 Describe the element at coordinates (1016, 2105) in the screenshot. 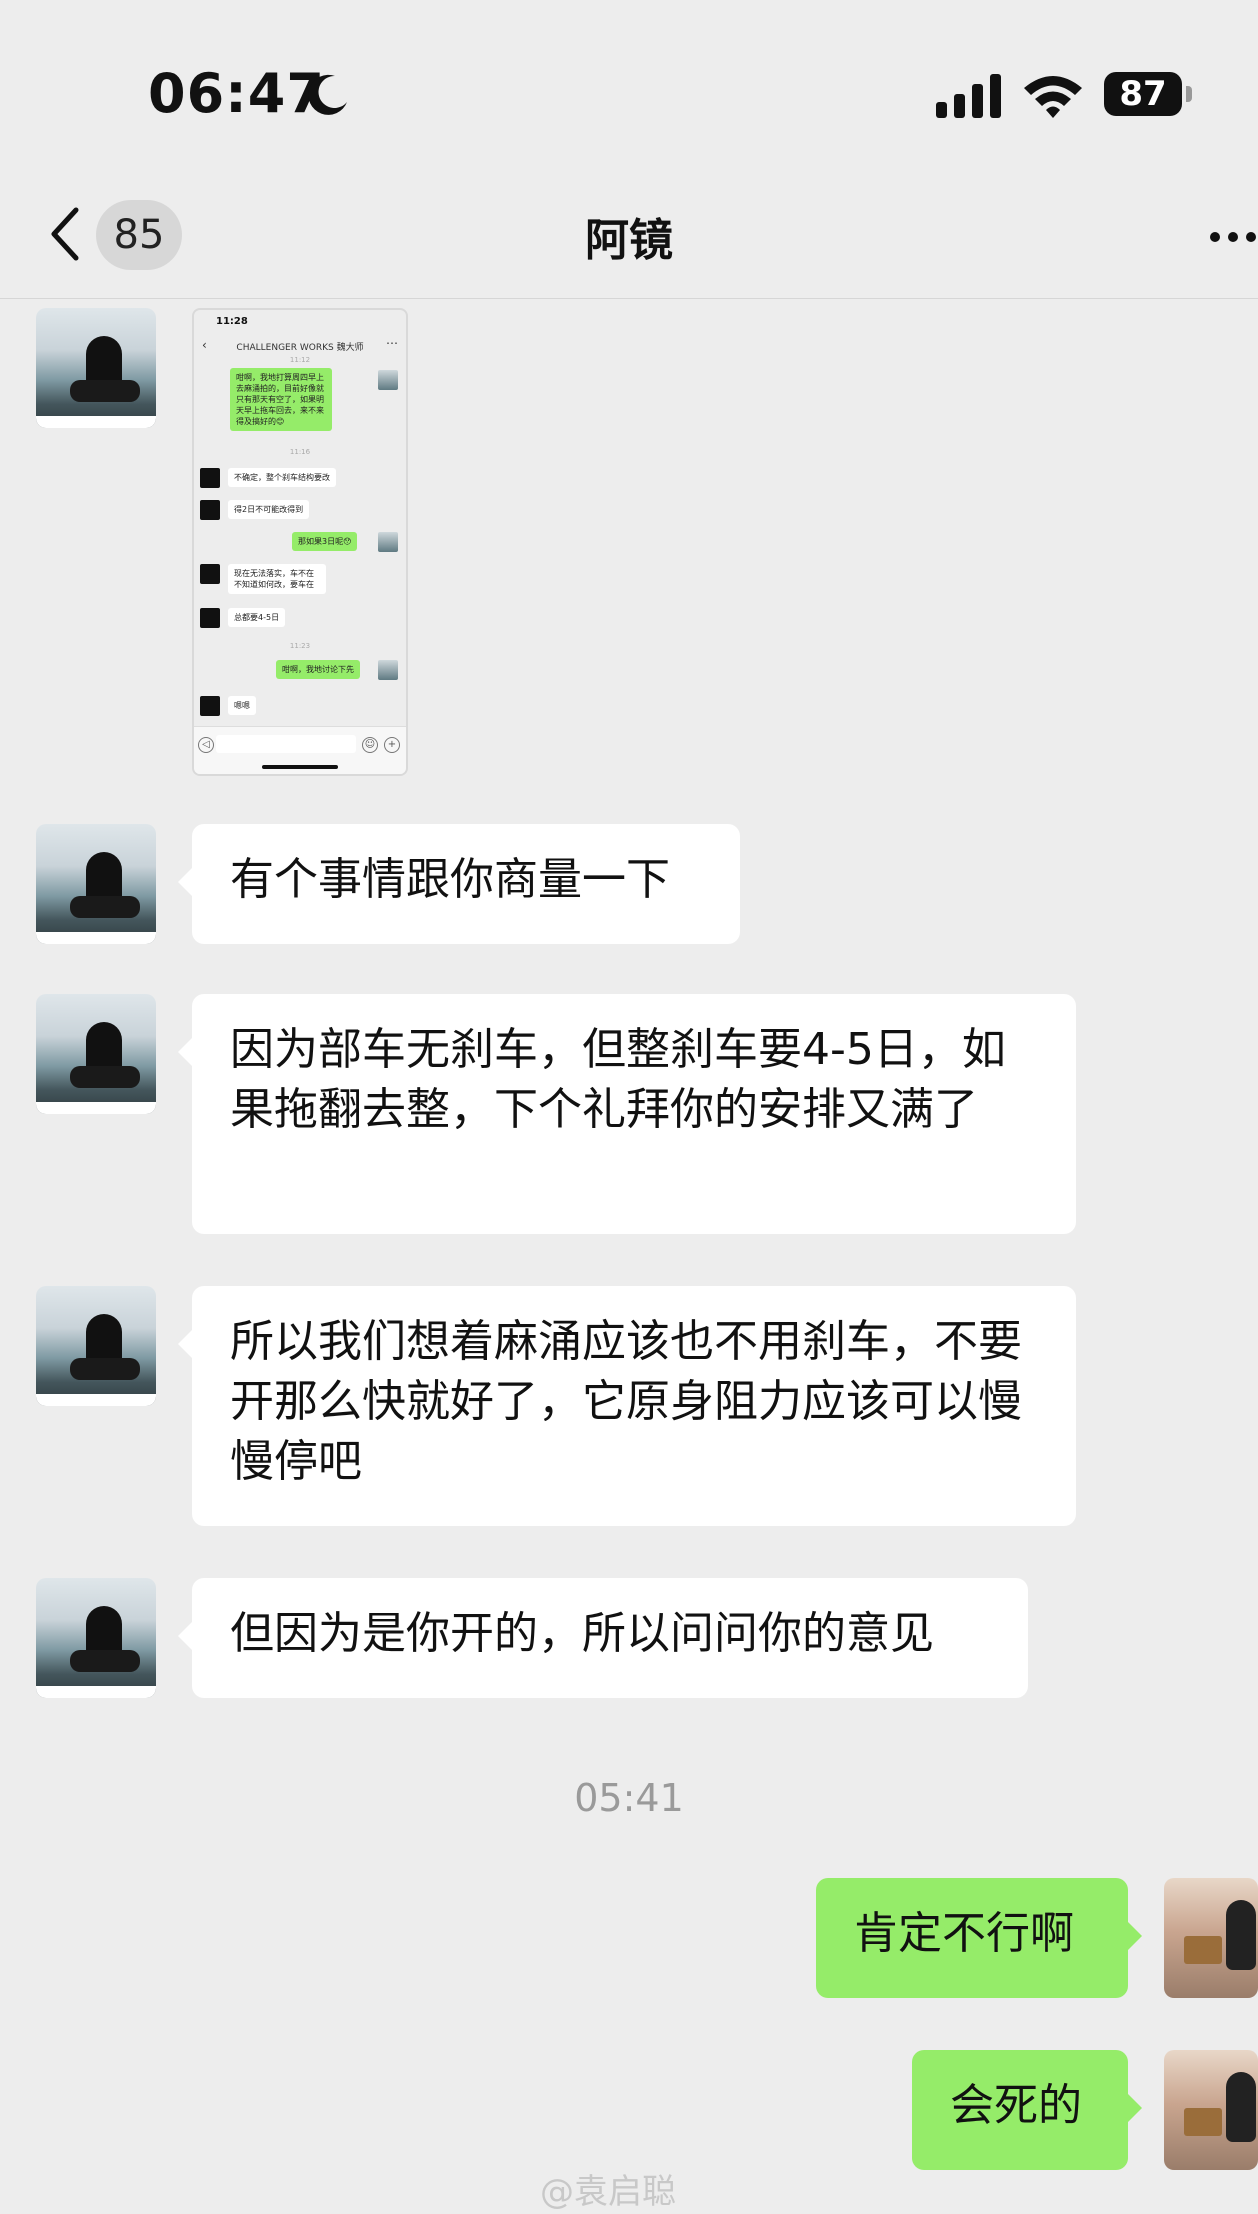

I see `message-text: 会死的` at that location.